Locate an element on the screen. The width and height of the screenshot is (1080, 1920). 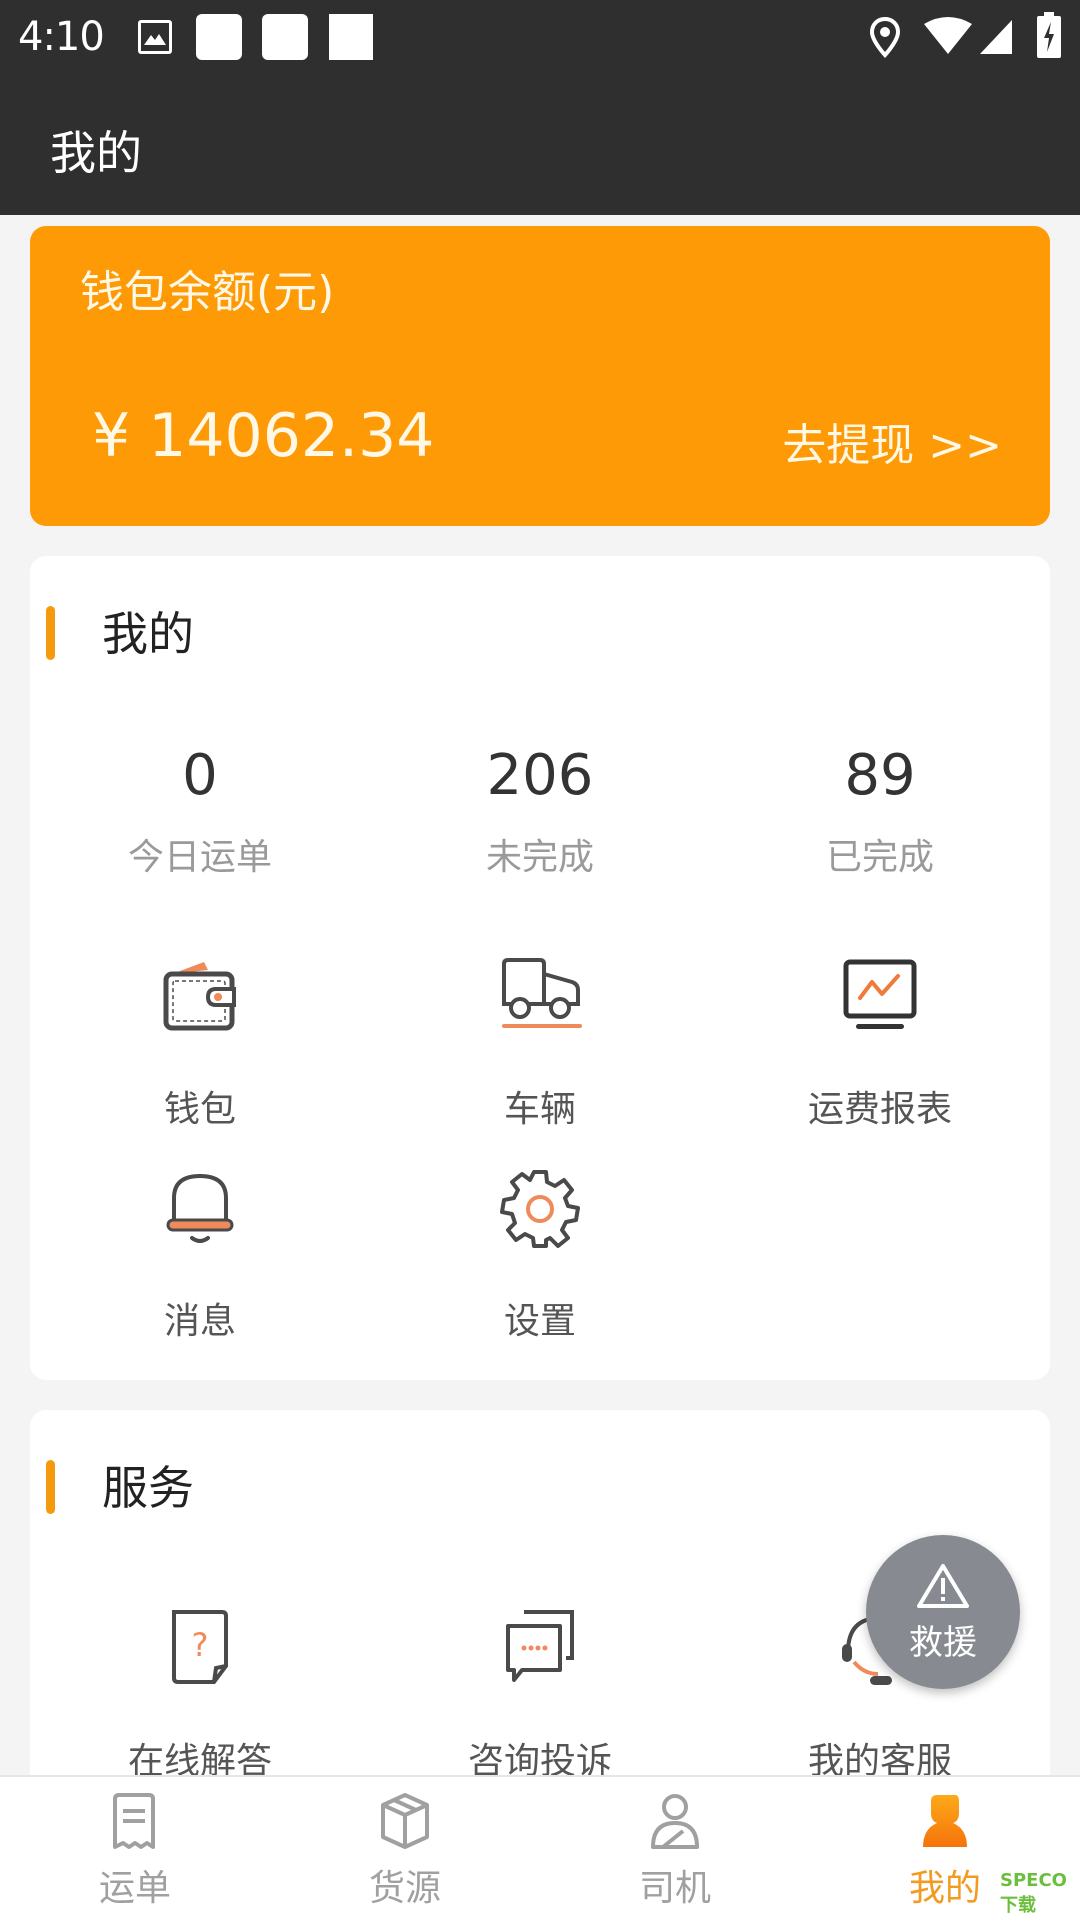
warning-triangle-icon is located at coordinates (943, 1586).